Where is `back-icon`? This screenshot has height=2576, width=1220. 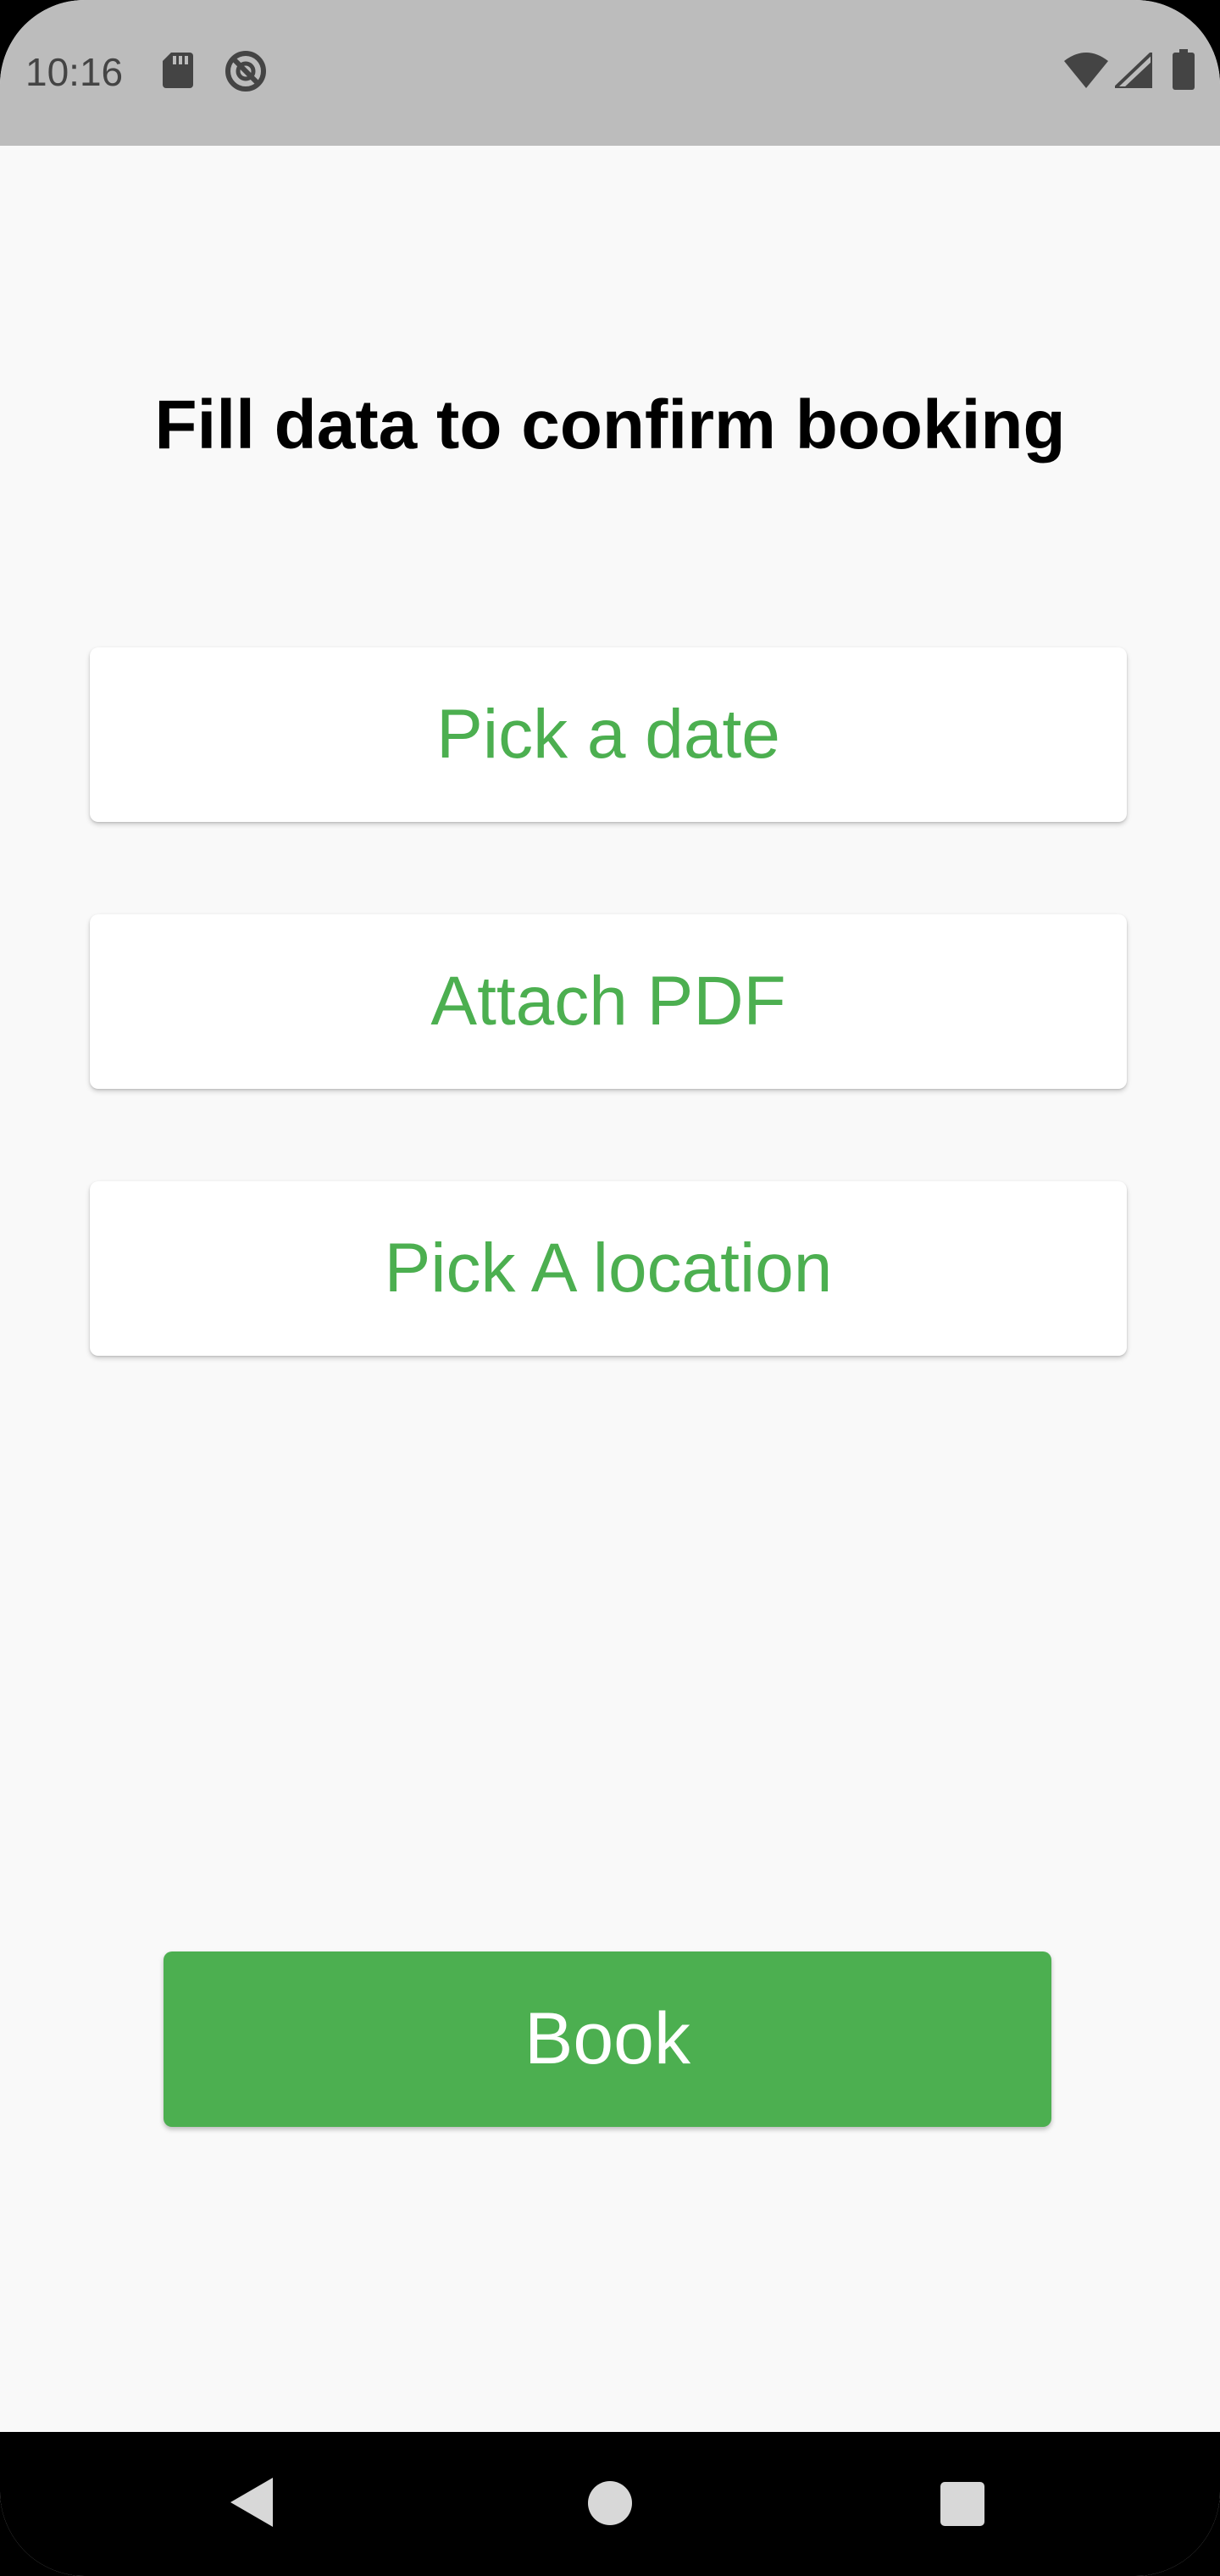 back-icon is located at coordinates (251, 2504).